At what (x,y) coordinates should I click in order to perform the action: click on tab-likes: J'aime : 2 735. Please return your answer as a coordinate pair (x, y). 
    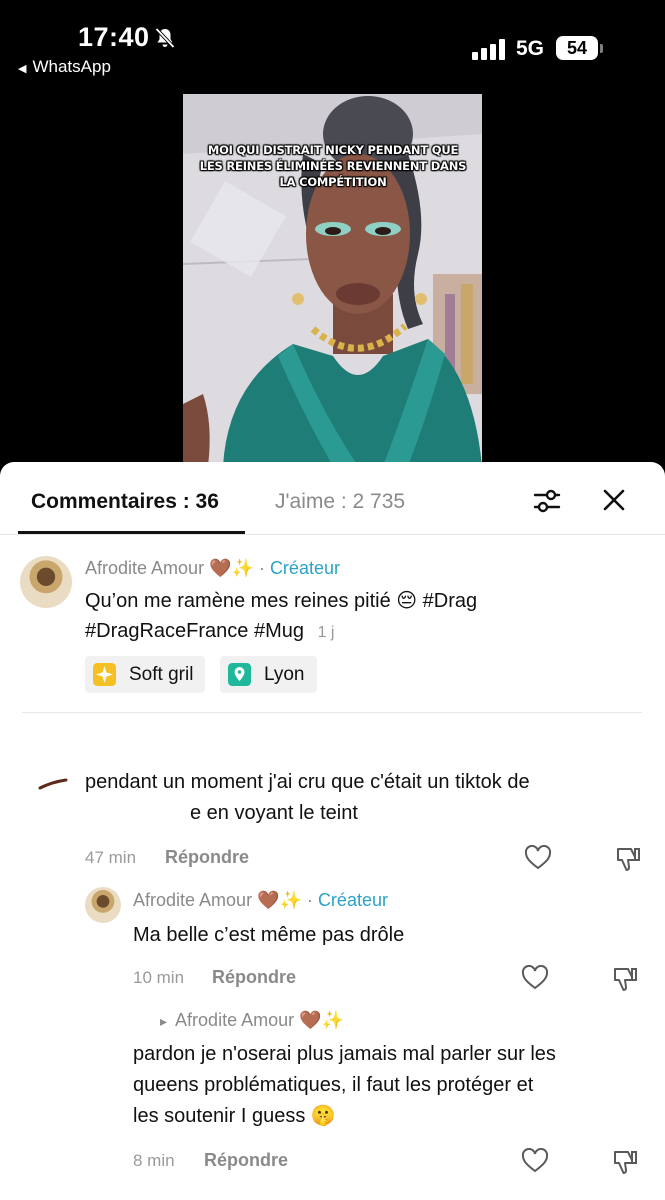
    Looking at the image, I should click on (340, 502).